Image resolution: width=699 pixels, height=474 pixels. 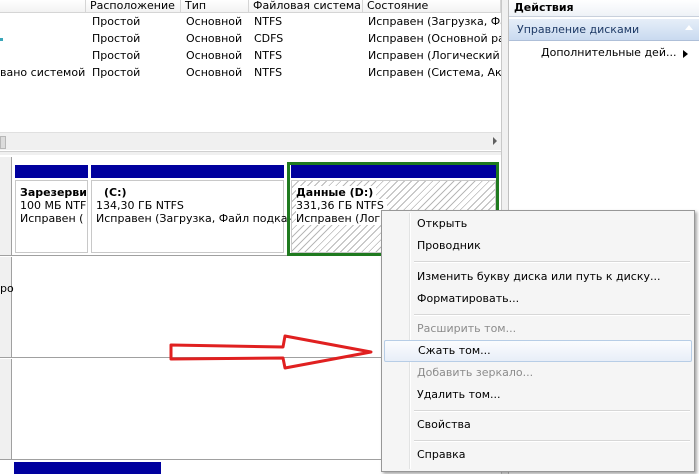 I want to click on menu-item-properties: Свойства, so click(x=538, y=425).